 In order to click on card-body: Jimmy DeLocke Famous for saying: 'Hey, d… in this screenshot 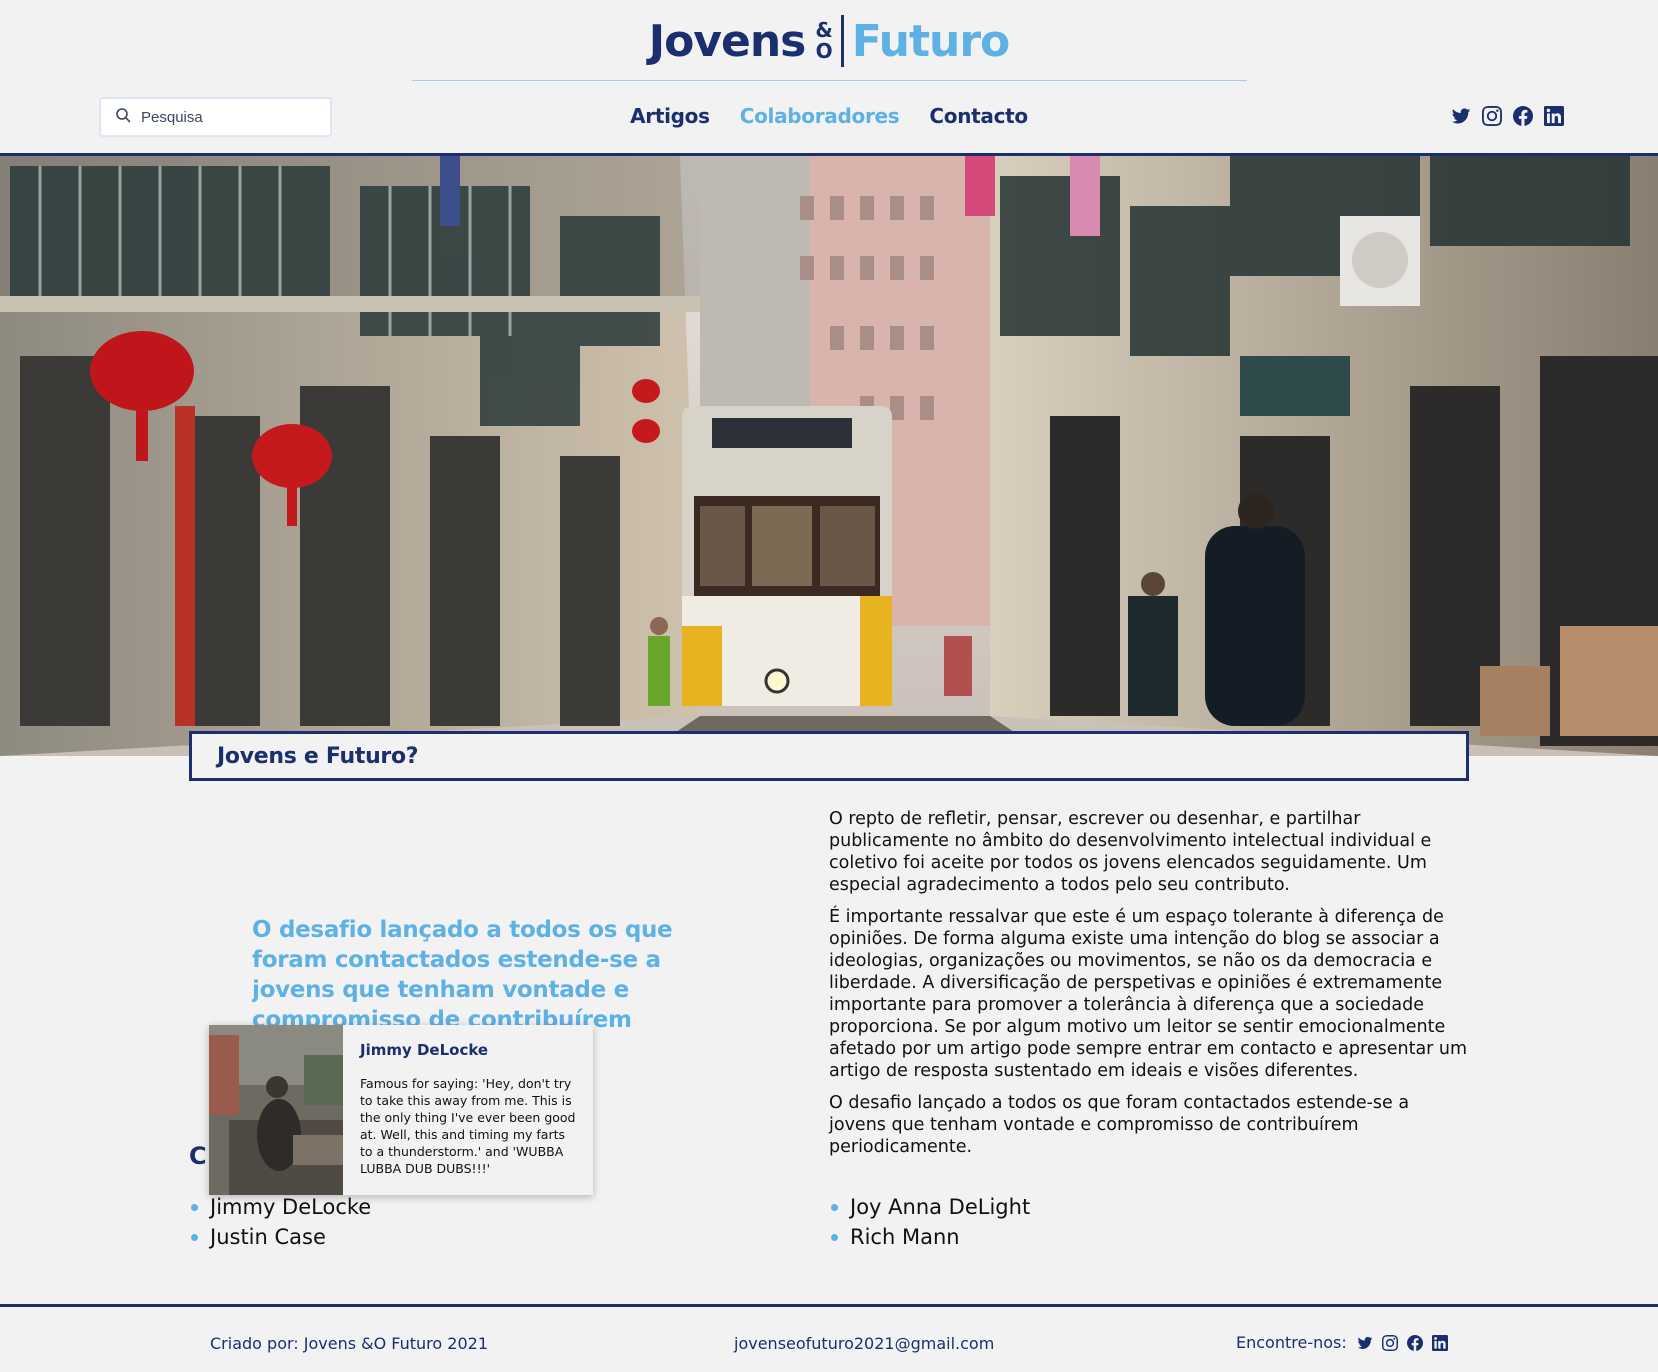, I will do `click(468, 1110)`.